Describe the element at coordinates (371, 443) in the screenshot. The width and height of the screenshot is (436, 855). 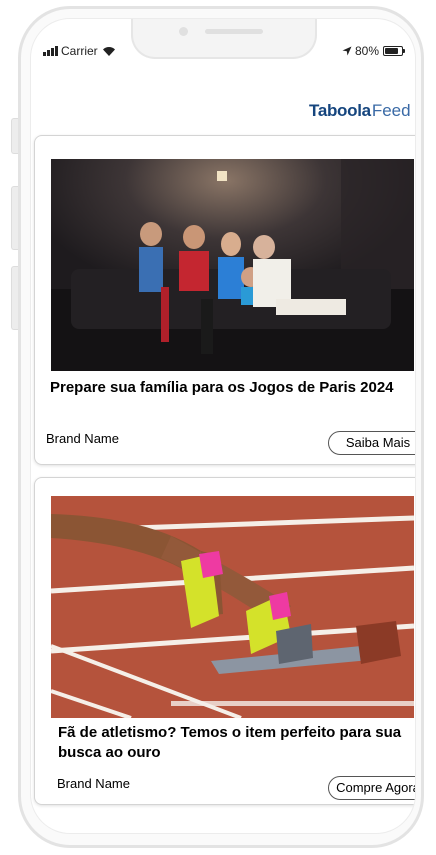
I see `saiba-mais-button: Saiba Mais` at that location.